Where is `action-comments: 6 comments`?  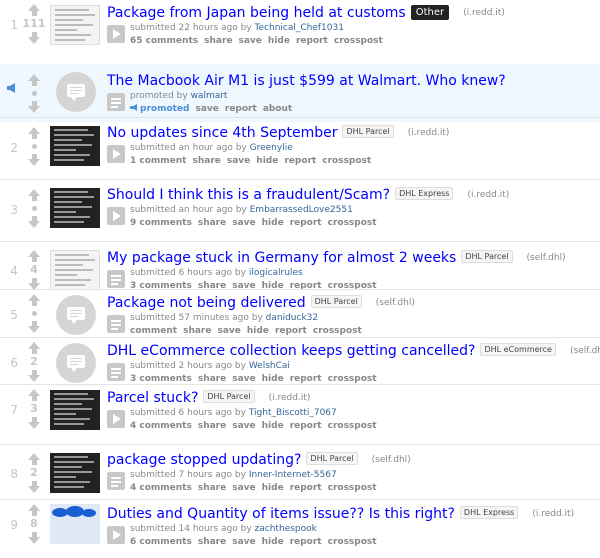 action-comments: 6 comments is located at coordinates (161, 542).